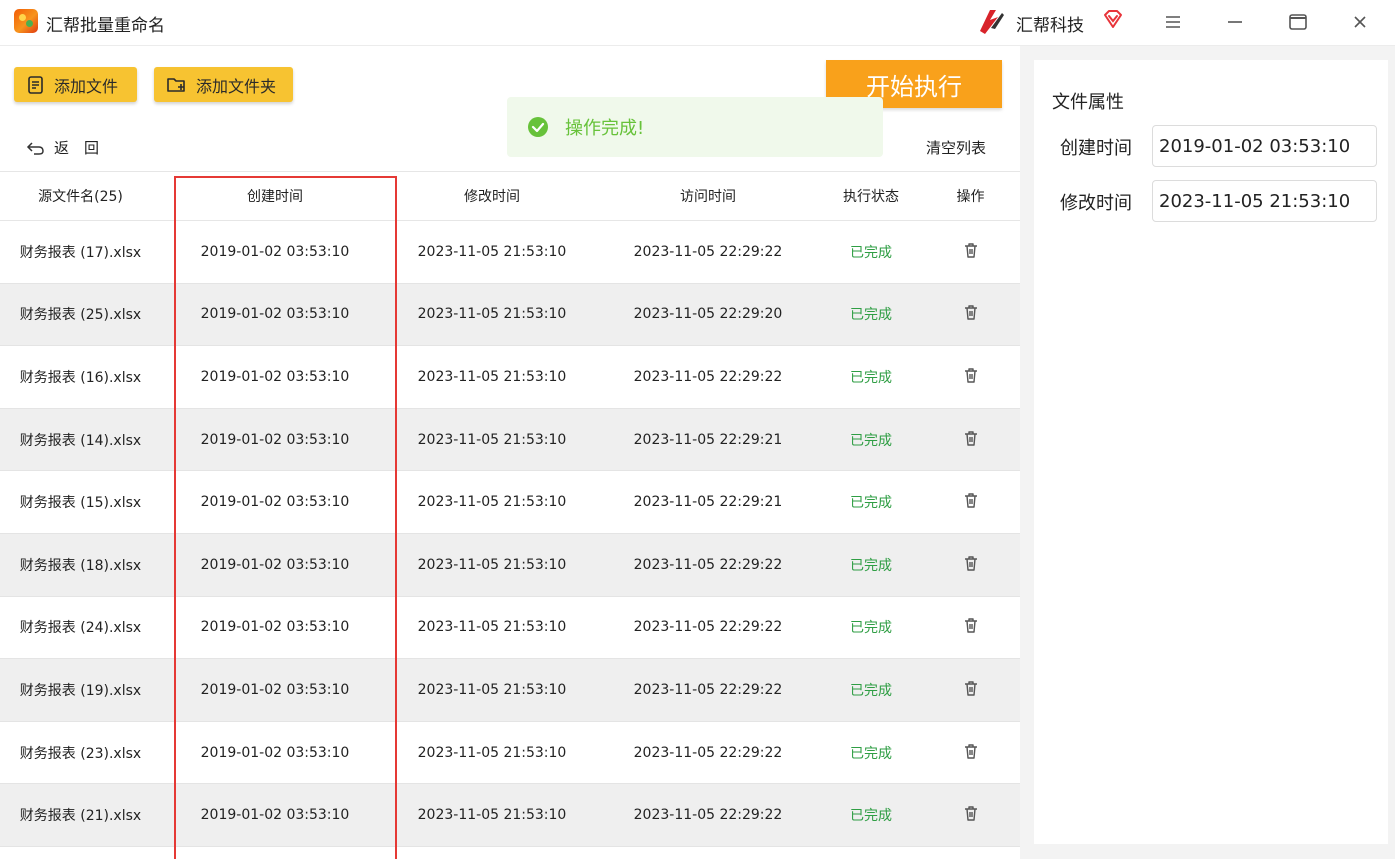 The width and height of the screenshot is (1395, 859). Describe the element at coordinates (105, 26) in the screenshot. I see `app-title: 汇帮批量重命名` at that location.